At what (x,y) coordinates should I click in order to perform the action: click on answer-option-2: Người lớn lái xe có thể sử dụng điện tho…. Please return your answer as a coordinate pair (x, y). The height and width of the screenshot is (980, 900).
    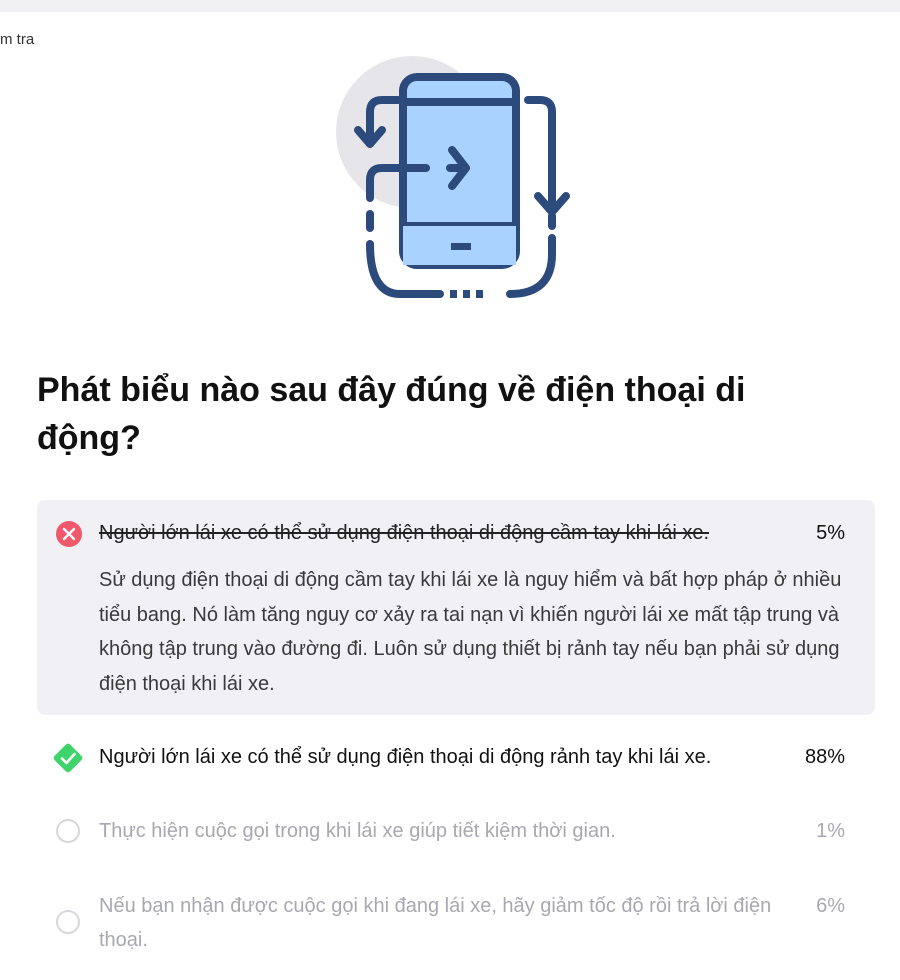
    Looking at the image, I should click on (456, 760).